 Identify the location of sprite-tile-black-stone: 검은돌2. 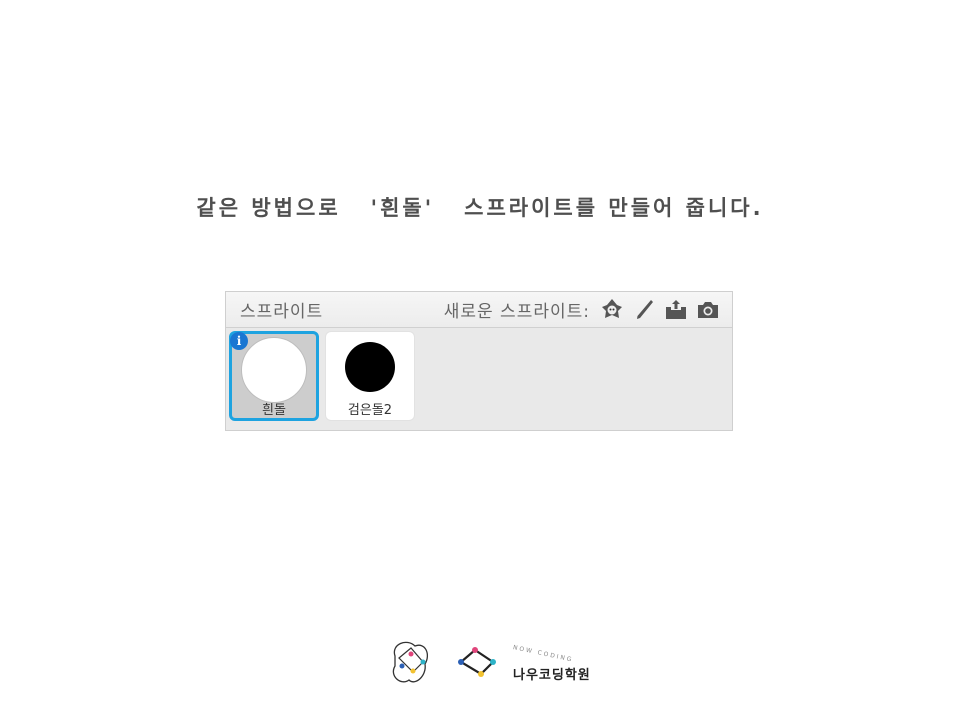
(370, 376).